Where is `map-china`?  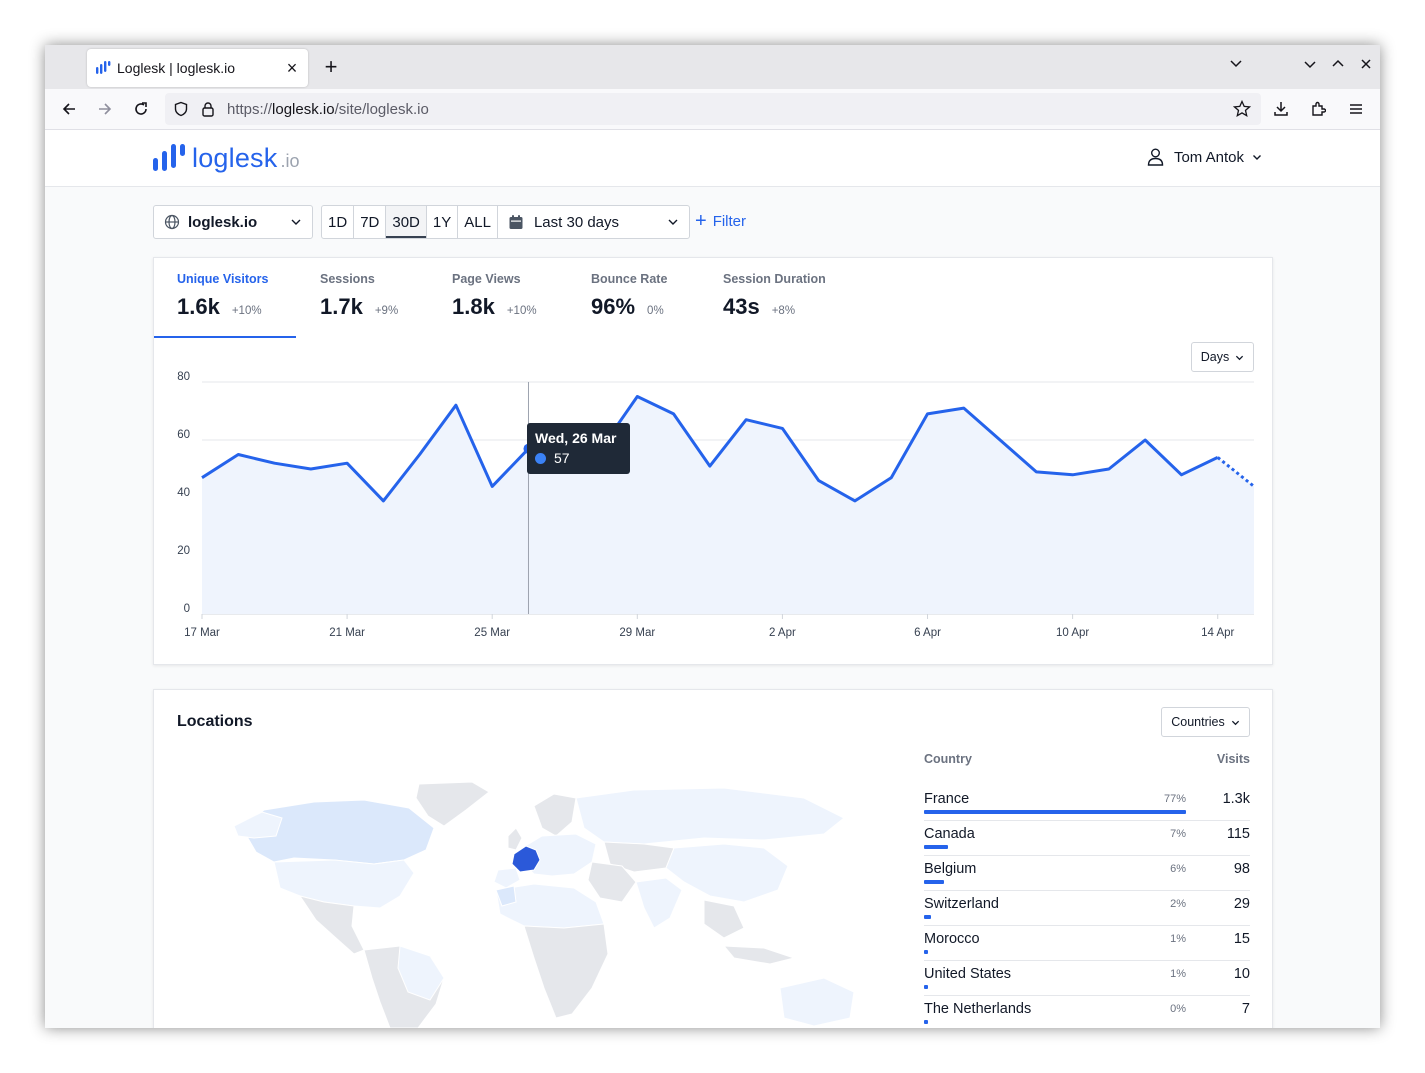
map-china is located at coordinates (727, 873).